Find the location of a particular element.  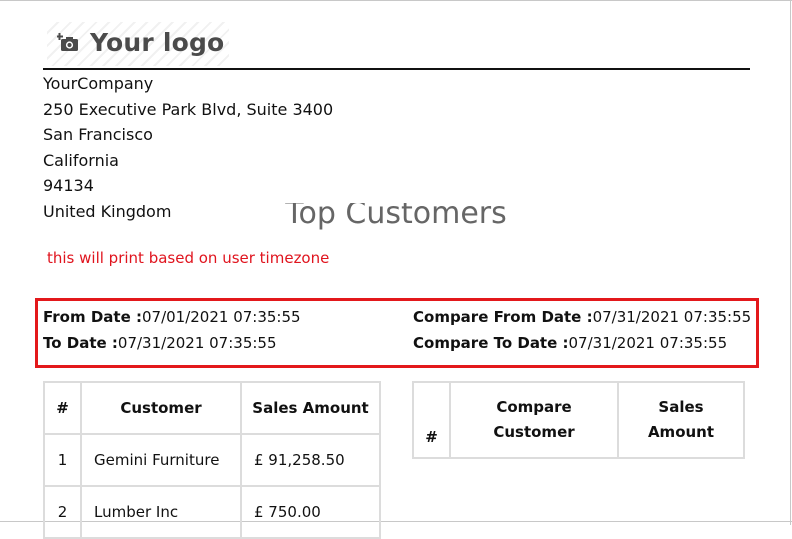

customer-name: Gemini Furniture is located at coordinates (161, 460).